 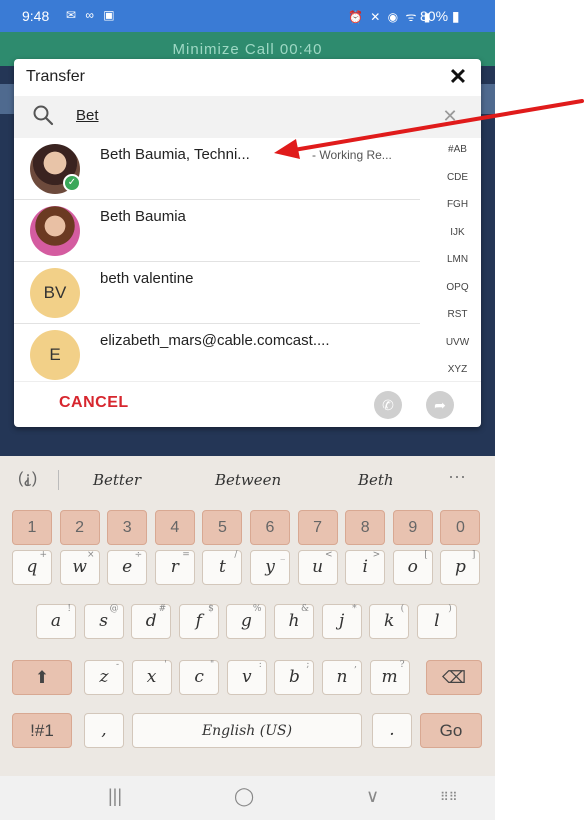 I want to click on forward-arrow-icon: ➦, so click(x=440, y=405).